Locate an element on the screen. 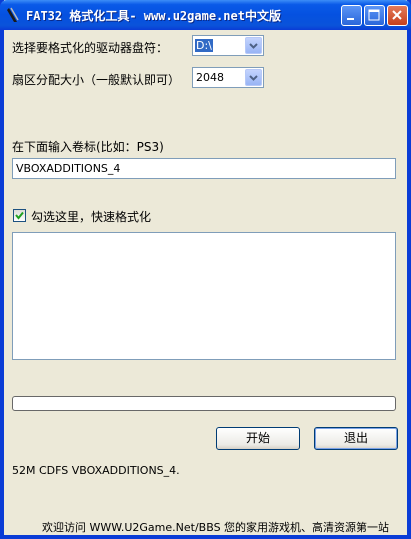 The image size is (411, 539). format-progress-bar is located at coordinates (204, 403).